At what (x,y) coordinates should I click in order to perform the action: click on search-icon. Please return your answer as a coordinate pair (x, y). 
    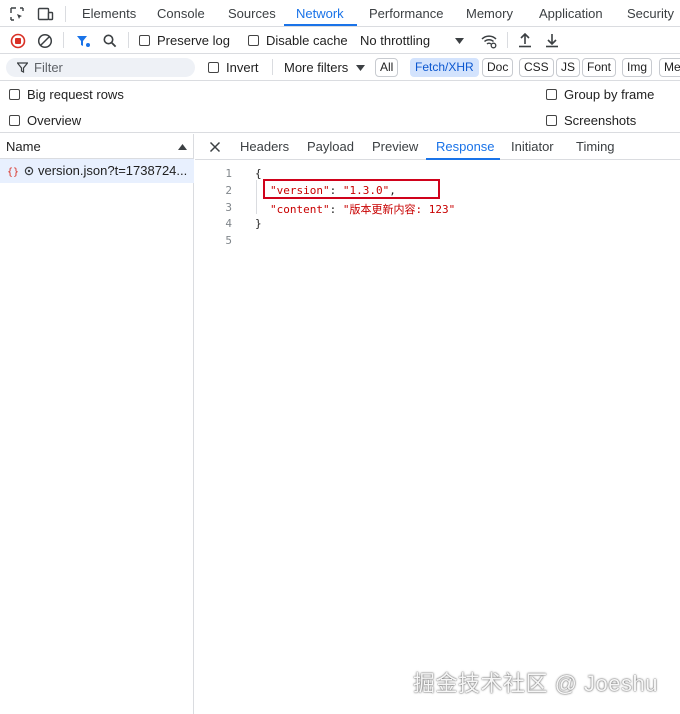
    Looking at the image, I should click on (109, 40).